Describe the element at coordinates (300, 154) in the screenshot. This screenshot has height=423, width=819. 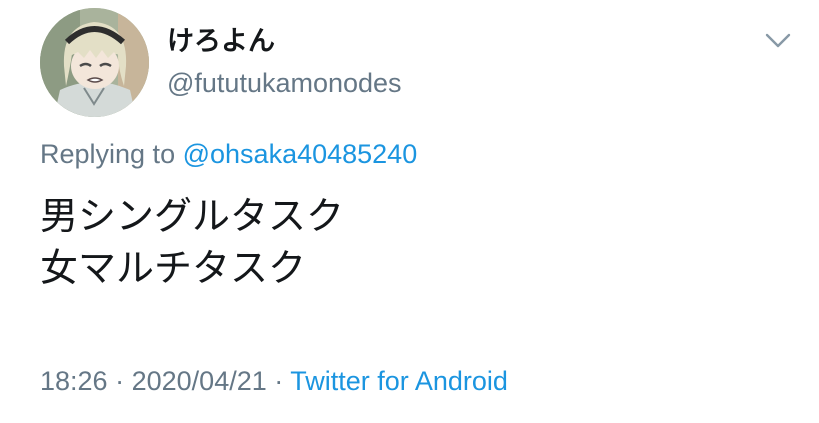
I see `replying-to-mention: @ohsaka40485240` at that location.